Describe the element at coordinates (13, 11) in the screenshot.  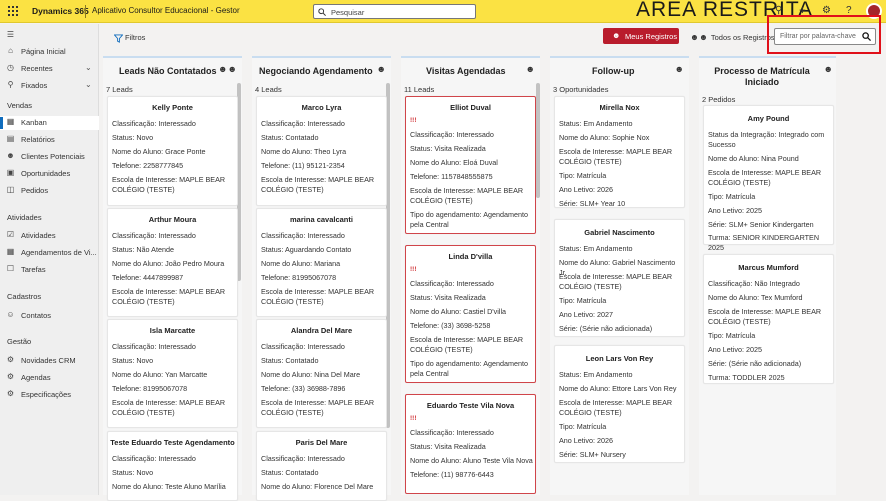
I see `app-launcher-icon` at that location.